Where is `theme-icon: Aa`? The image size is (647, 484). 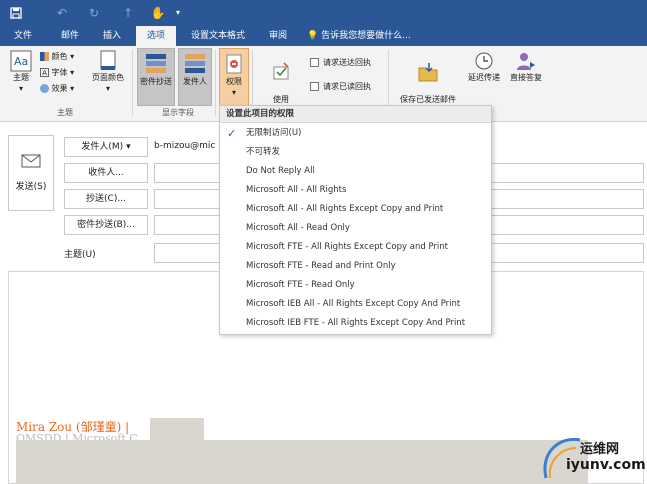 theme-icon: Aa is located at coordinates (21, 61).